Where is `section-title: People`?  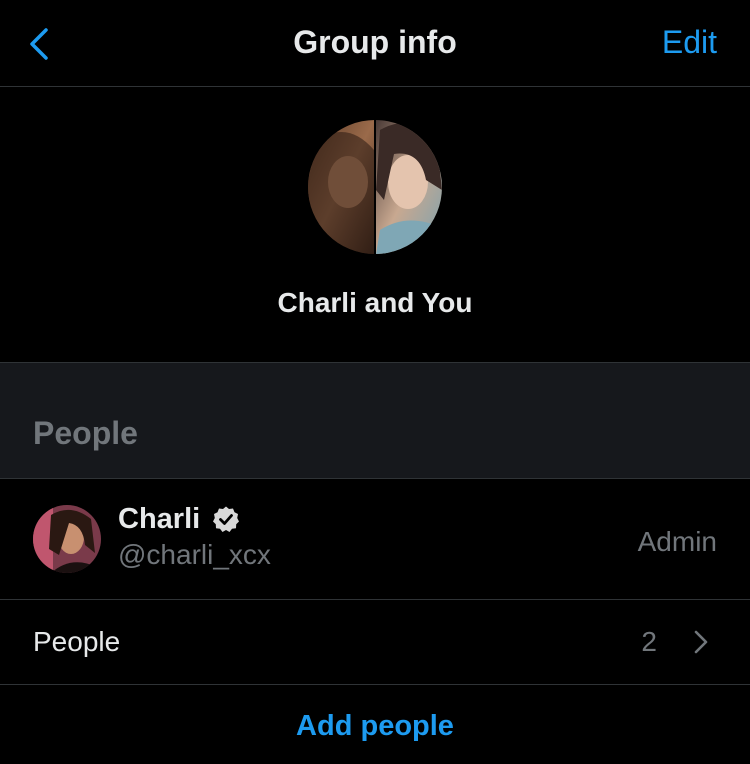
section-title: People is located at coordinates (85, 433).